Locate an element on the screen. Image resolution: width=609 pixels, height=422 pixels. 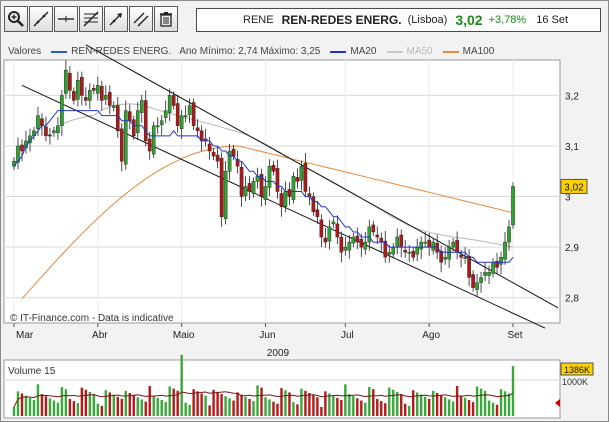
month-label: Jun is located at coordinates (267, 335).